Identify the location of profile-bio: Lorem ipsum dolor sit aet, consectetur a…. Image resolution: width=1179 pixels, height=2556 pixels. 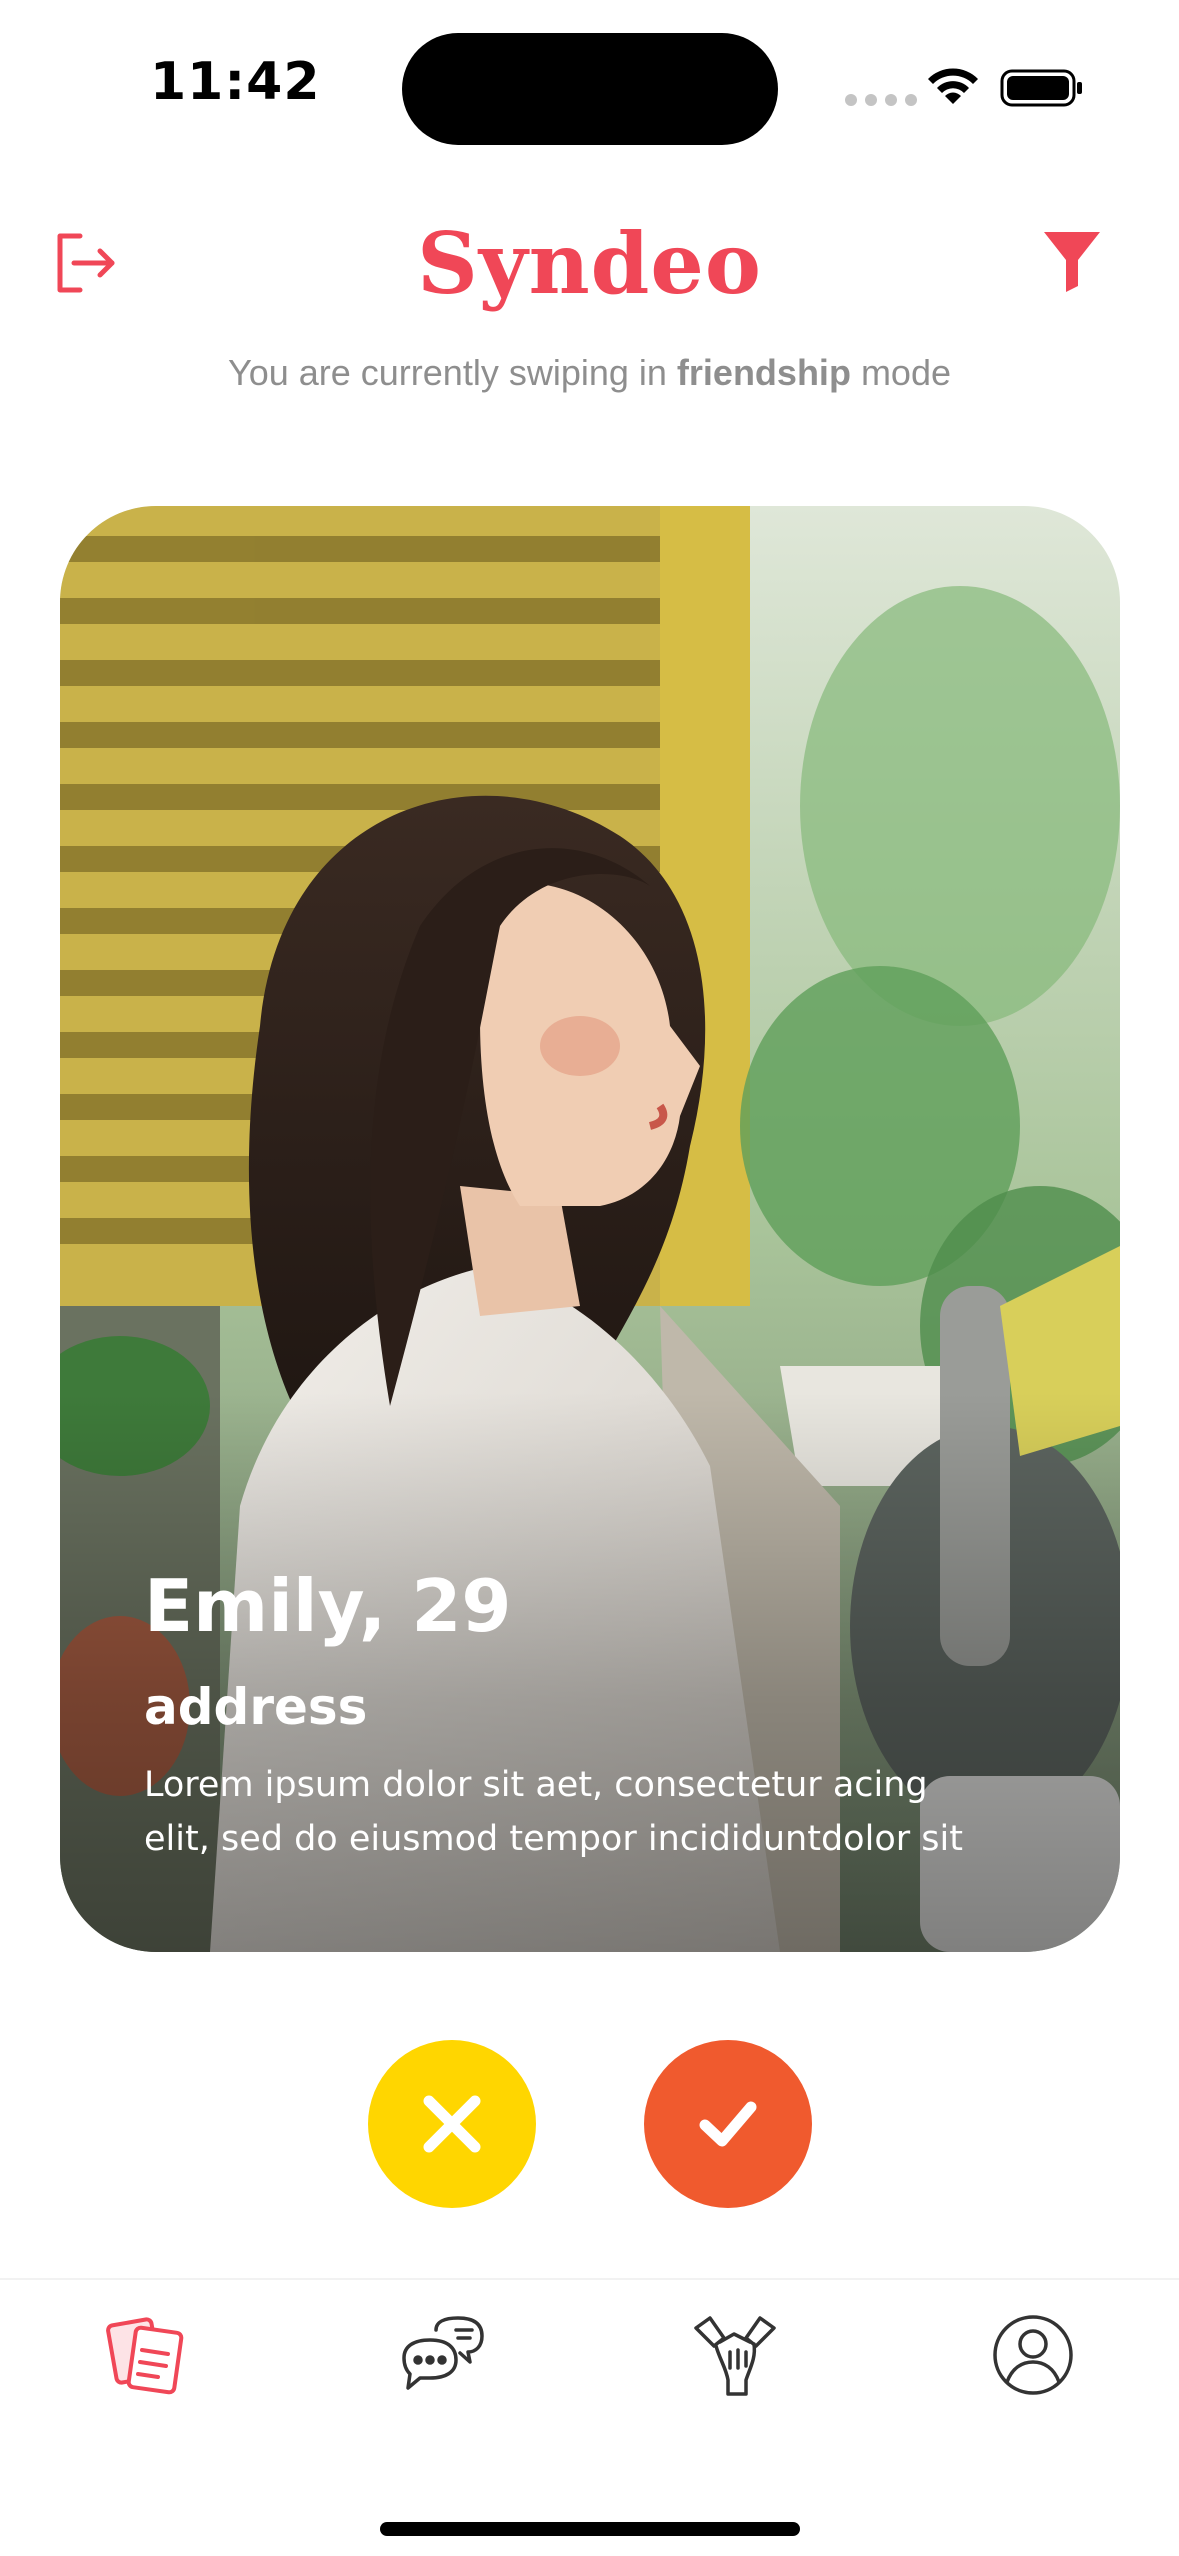
(594, 1812).